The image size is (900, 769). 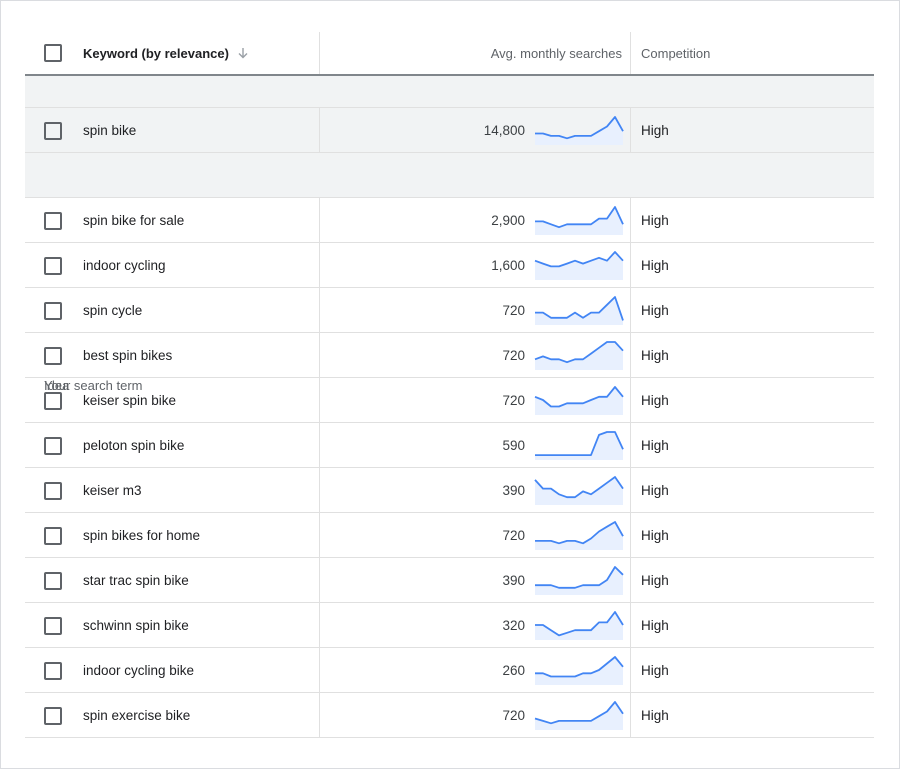 I want to click on keyword-text: schwinn spin bike, so click(x=136, y=625).